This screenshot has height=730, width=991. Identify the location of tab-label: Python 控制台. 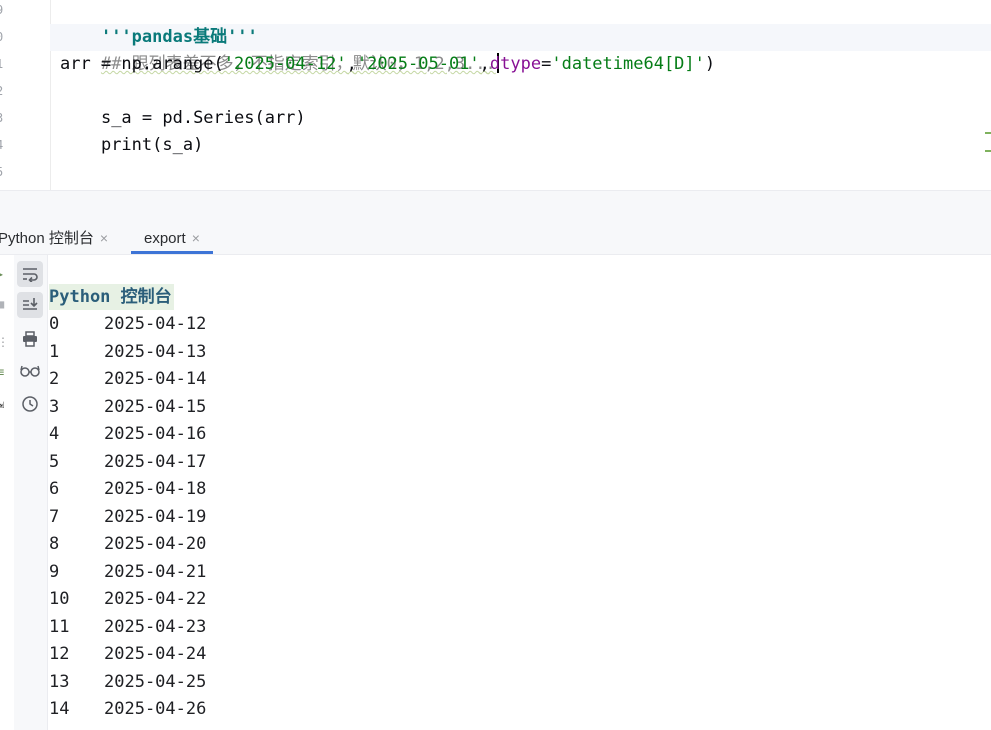
(47, 238).